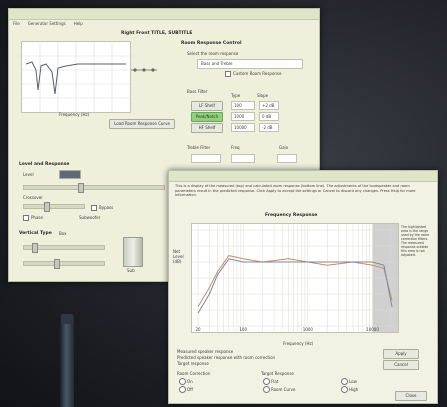 This screenshot has height=407, width=447. Describe the element at coordinates (207, 106) in the screenshot. I see `filter-button-1: LF Shelf` at that location.